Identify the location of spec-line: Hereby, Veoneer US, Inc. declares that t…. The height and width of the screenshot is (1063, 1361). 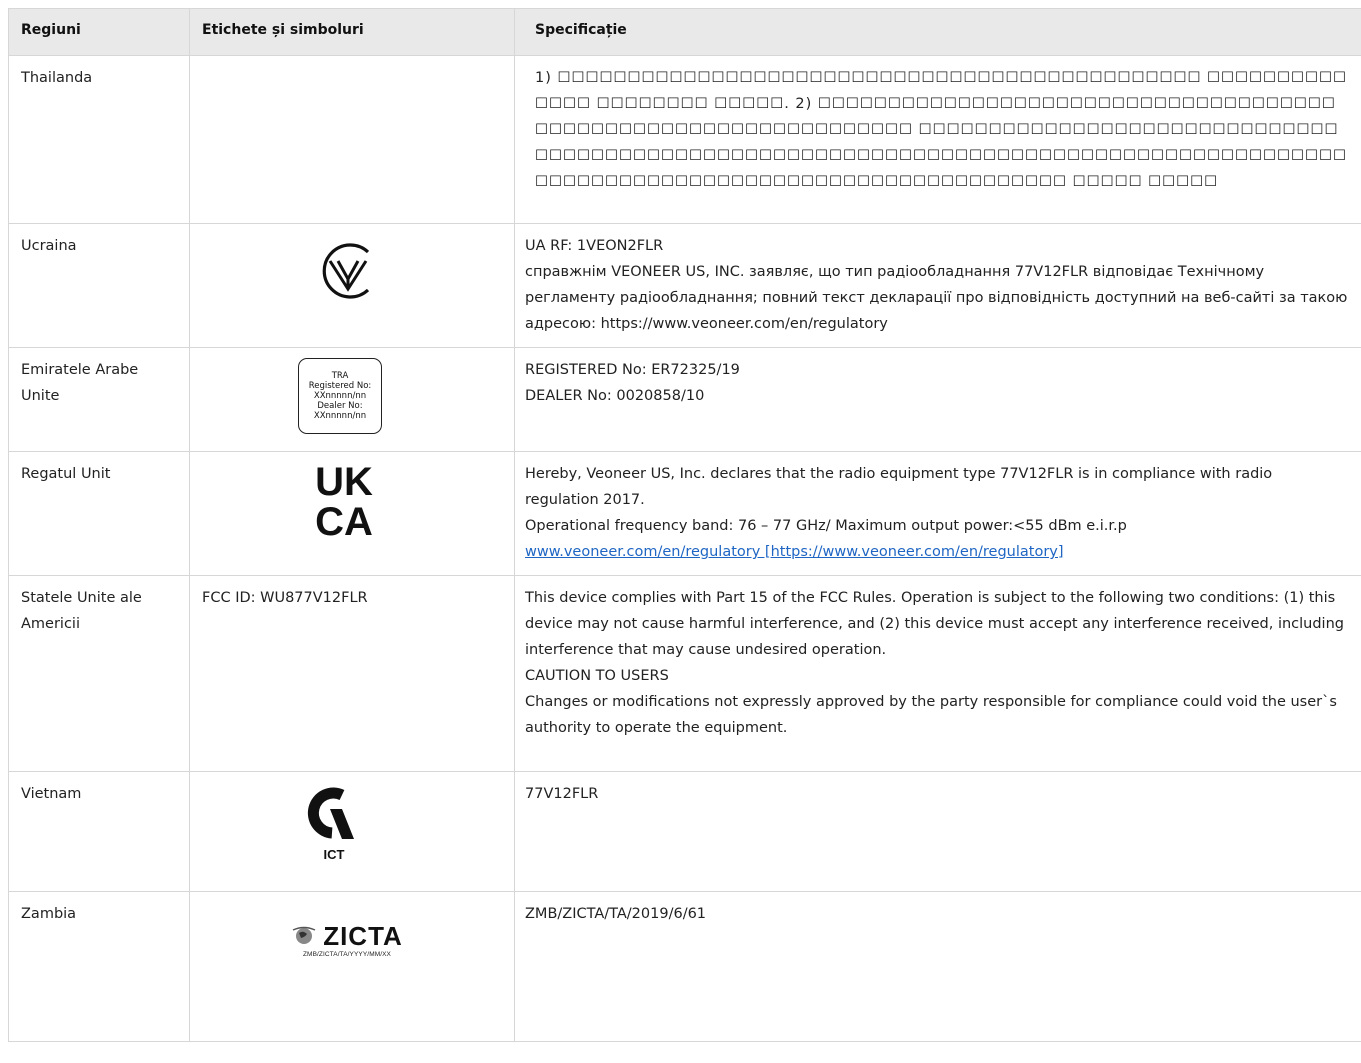
(899, 487).